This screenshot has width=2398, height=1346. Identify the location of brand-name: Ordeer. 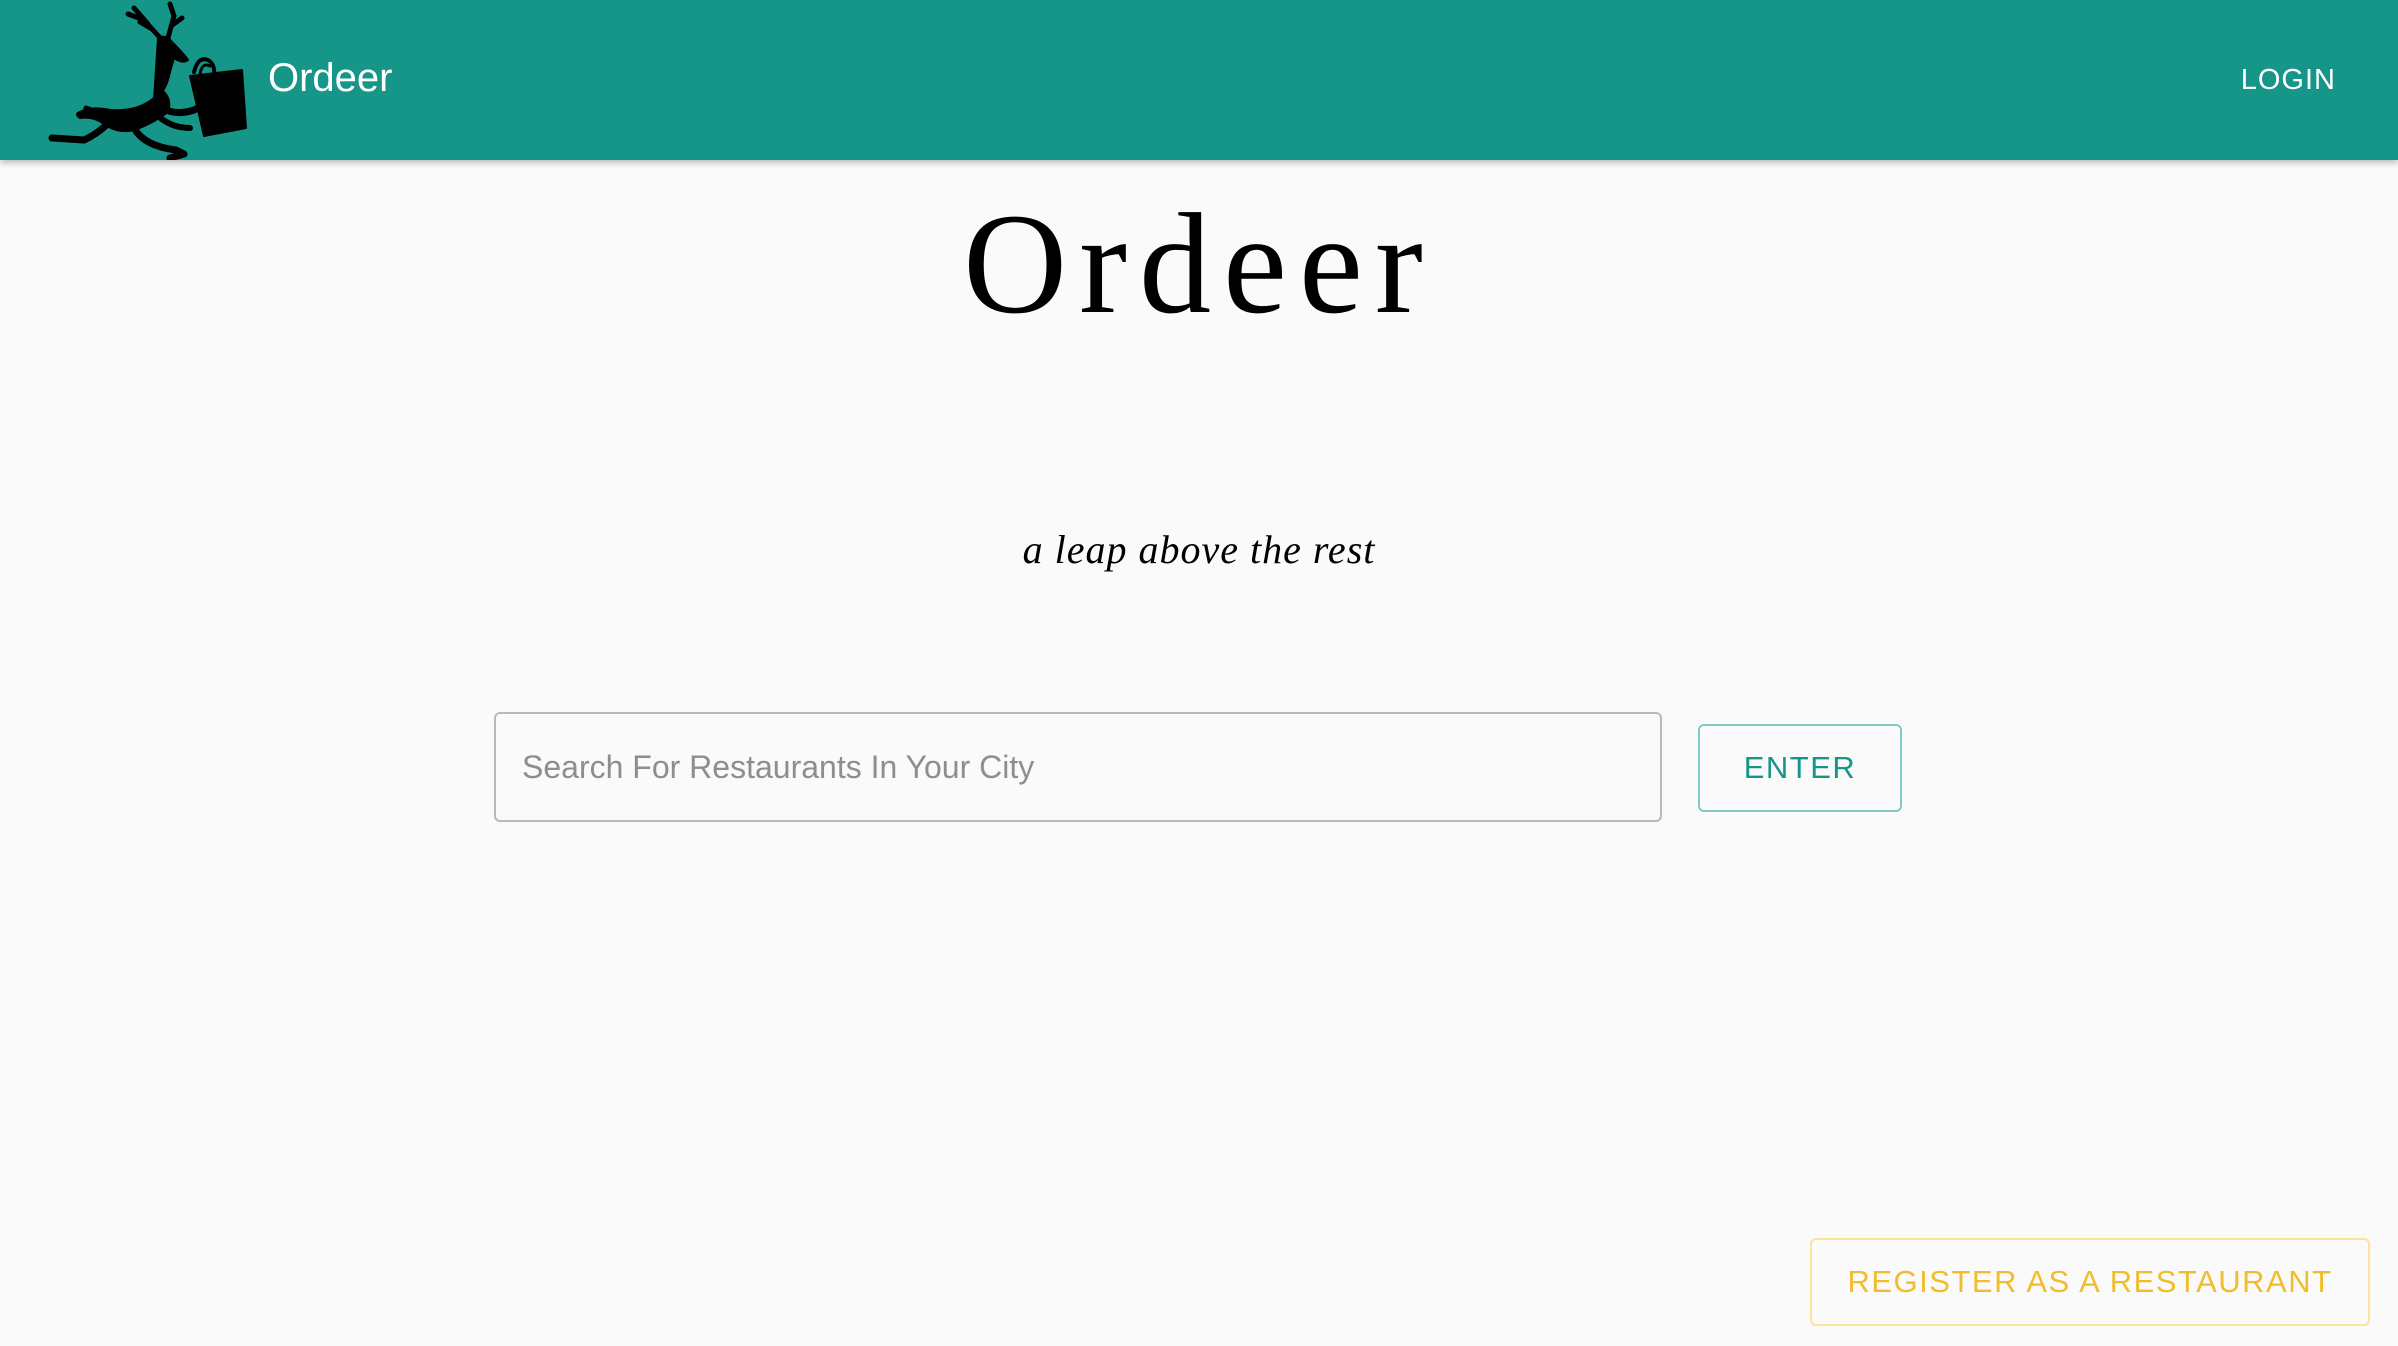
(330, 78).